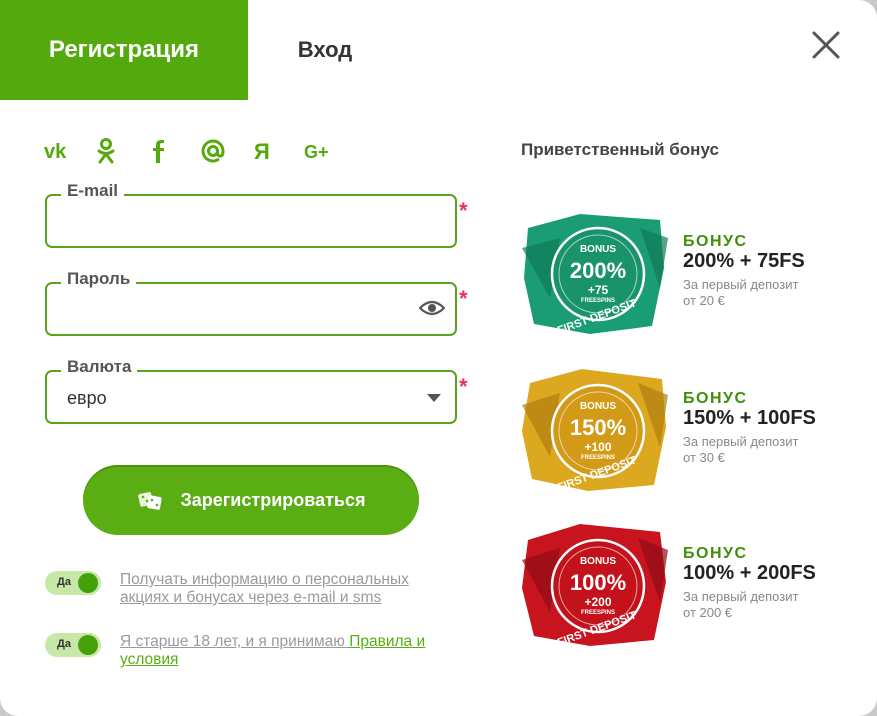  Describe the element at coordinates (708, 612) in the screenshot. I see `bonus-min-deposit: от 200 €` at that location.